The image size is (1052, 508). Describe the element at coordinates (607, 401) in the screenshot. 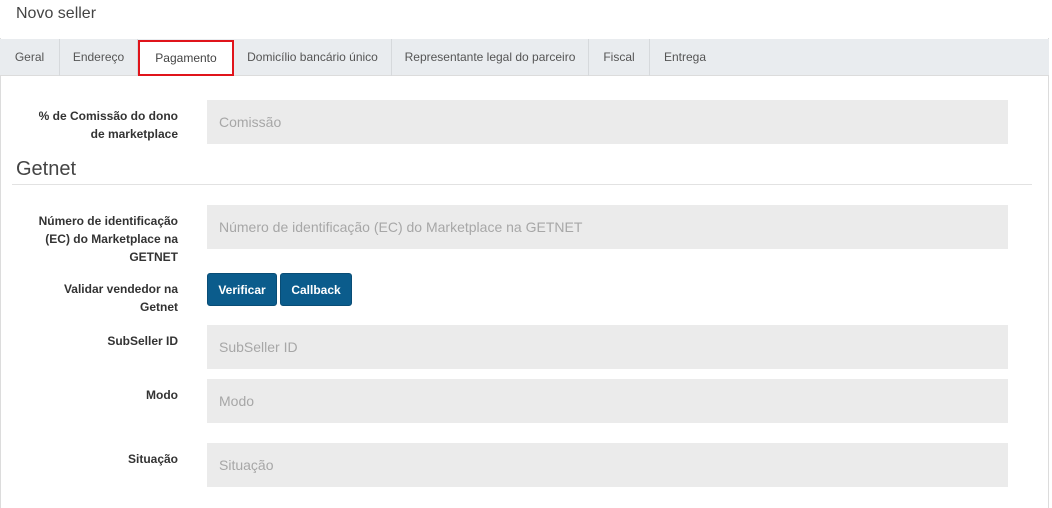

I see `mode-input` at that location.